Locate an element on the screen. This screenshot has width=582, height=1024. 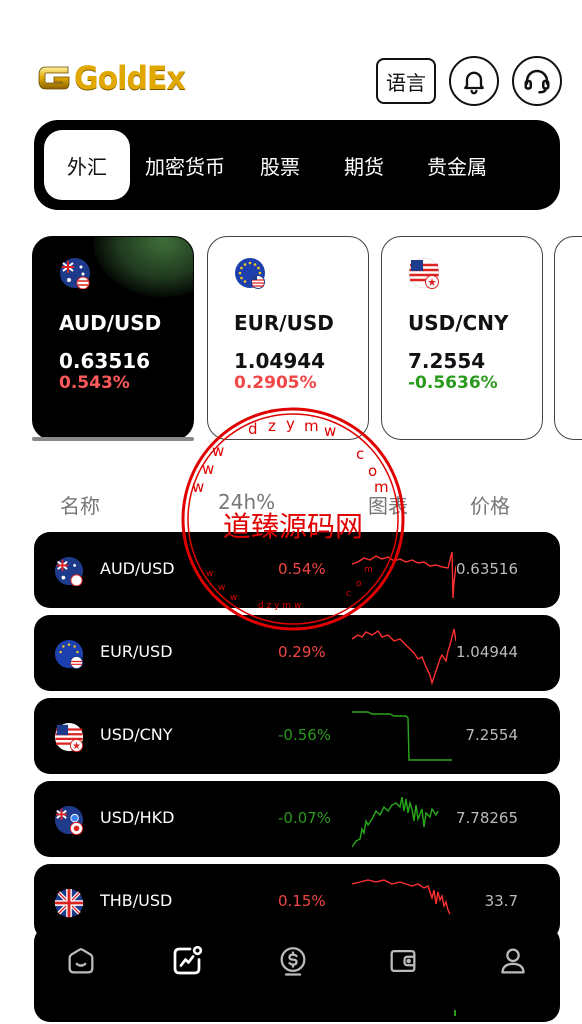
featured-change: 0.543% is located at coordinates (94, 383).